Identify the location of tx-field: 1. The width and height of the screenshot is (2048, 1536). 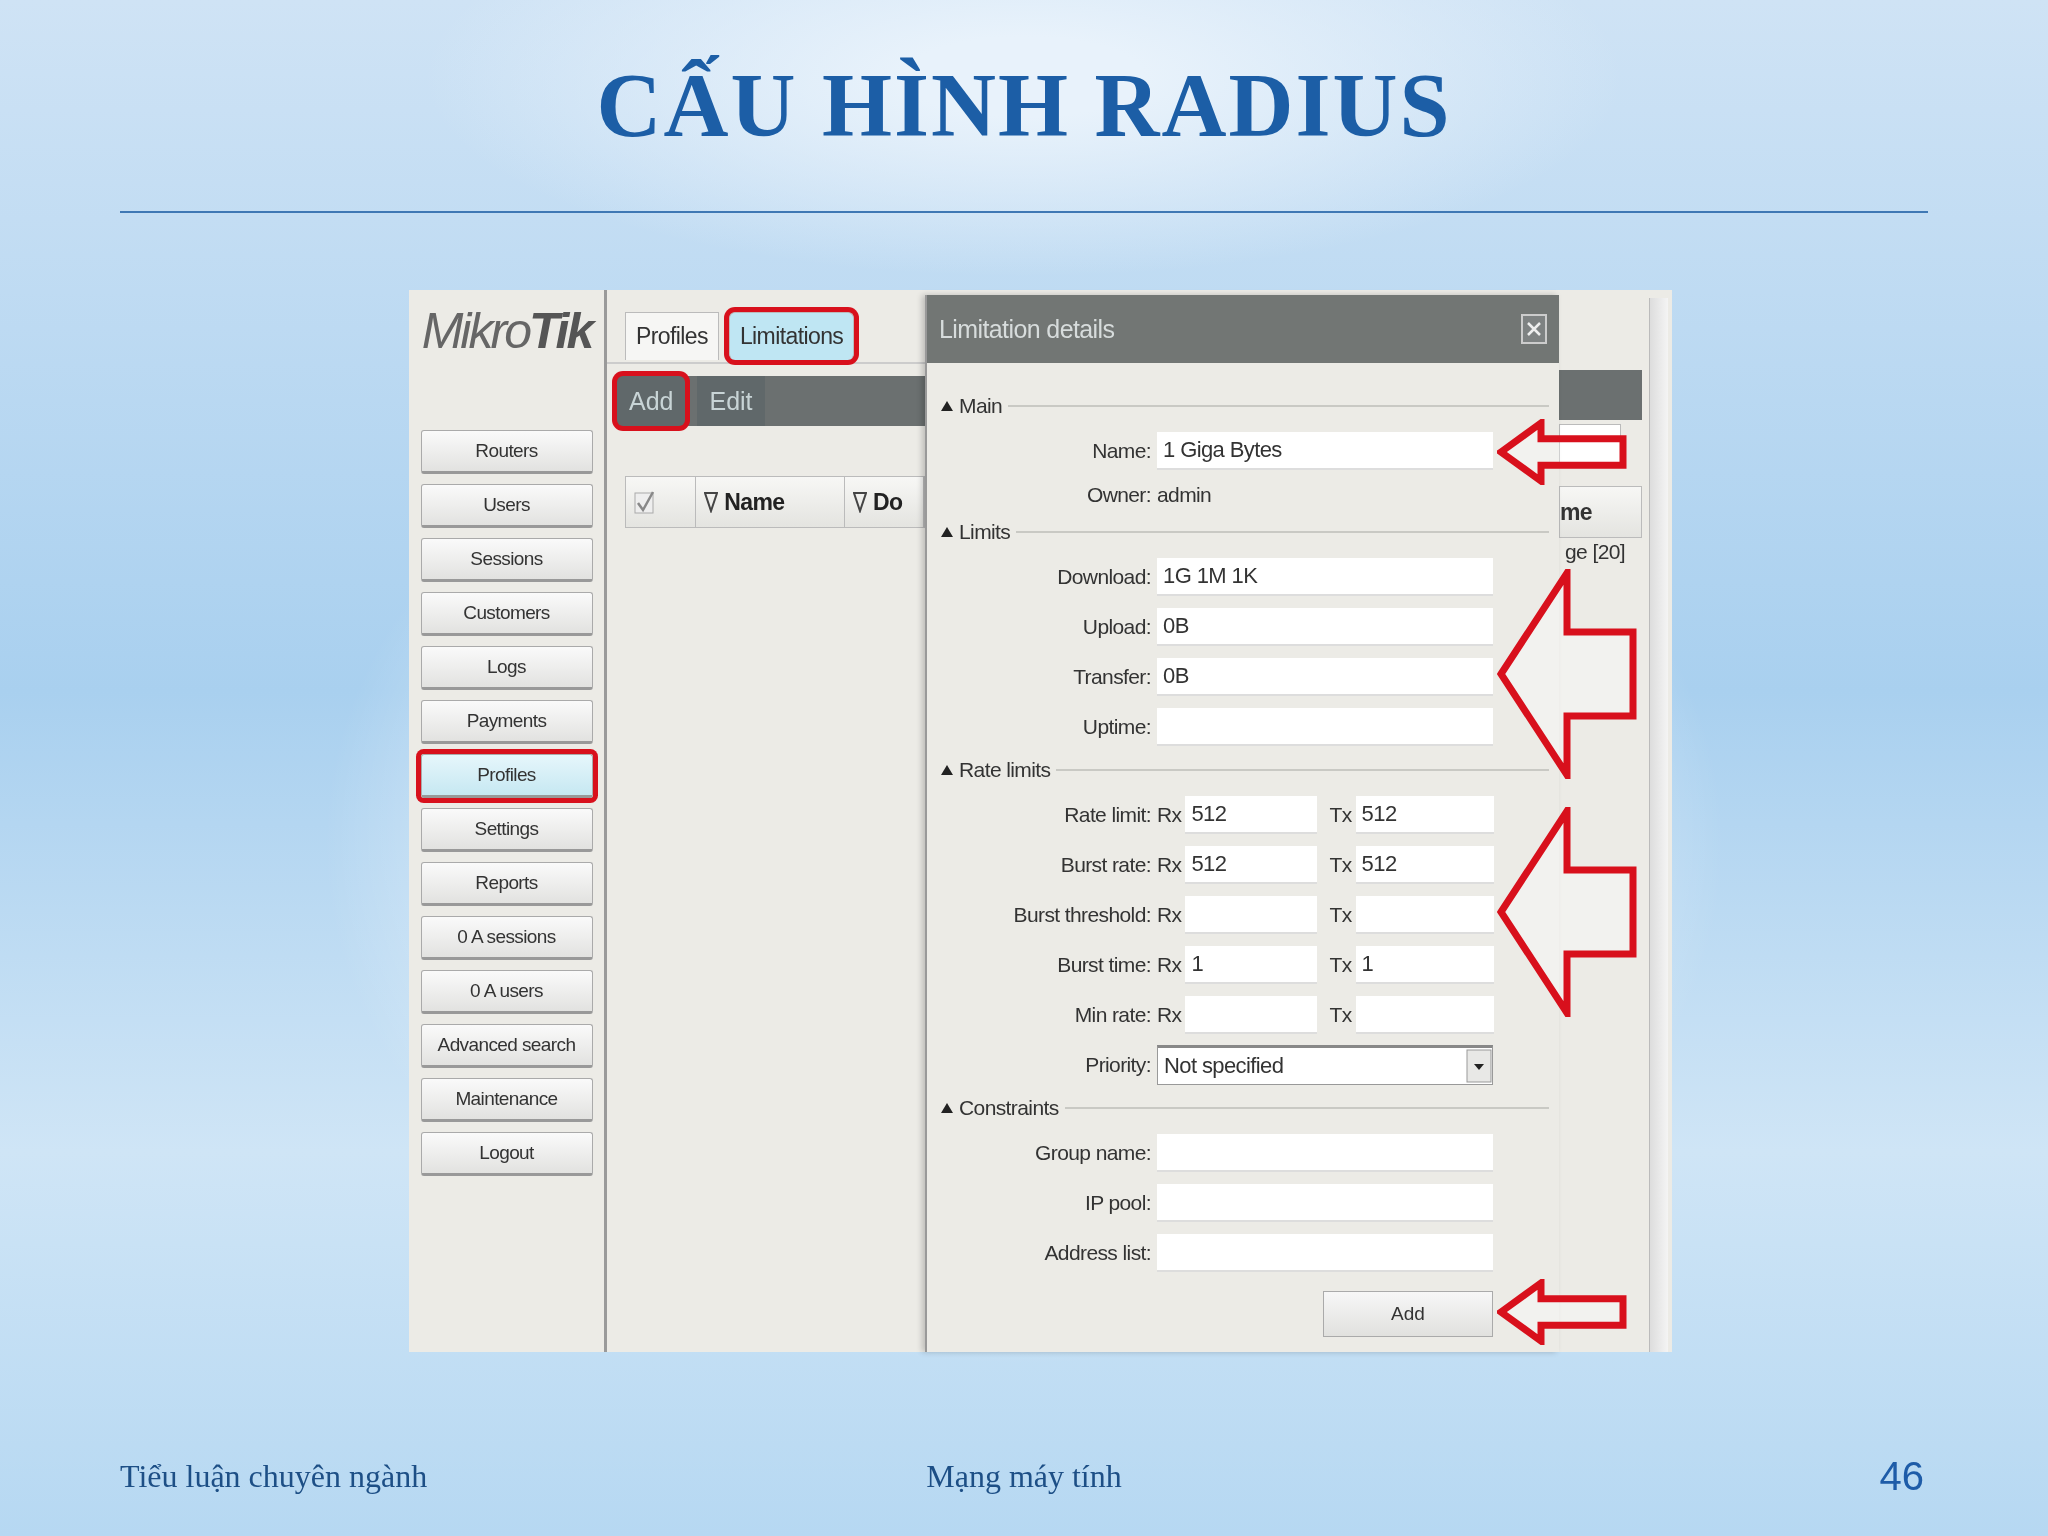
(1424, 965).